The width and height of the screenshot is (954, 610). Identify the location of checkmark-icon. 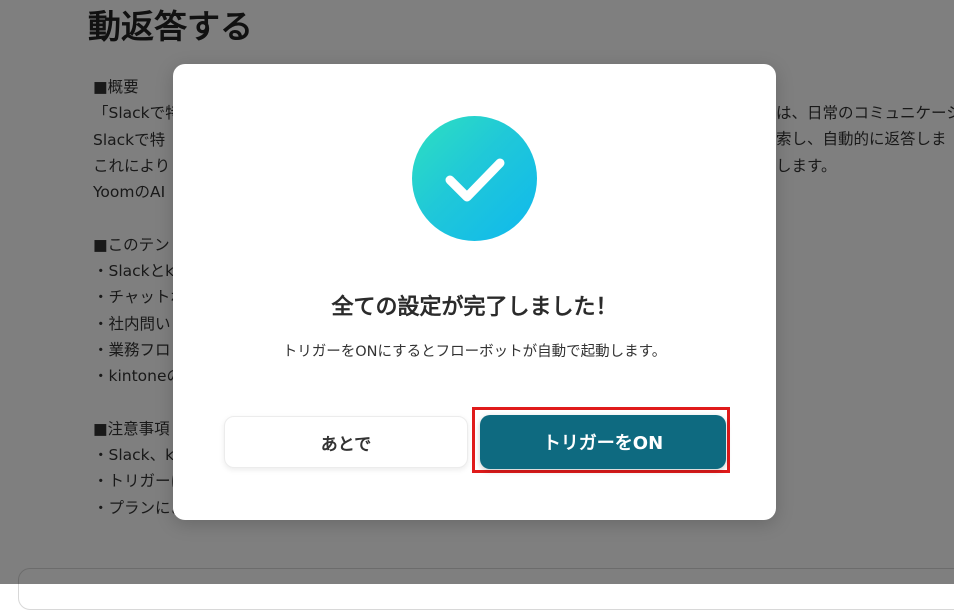
(474, 178).